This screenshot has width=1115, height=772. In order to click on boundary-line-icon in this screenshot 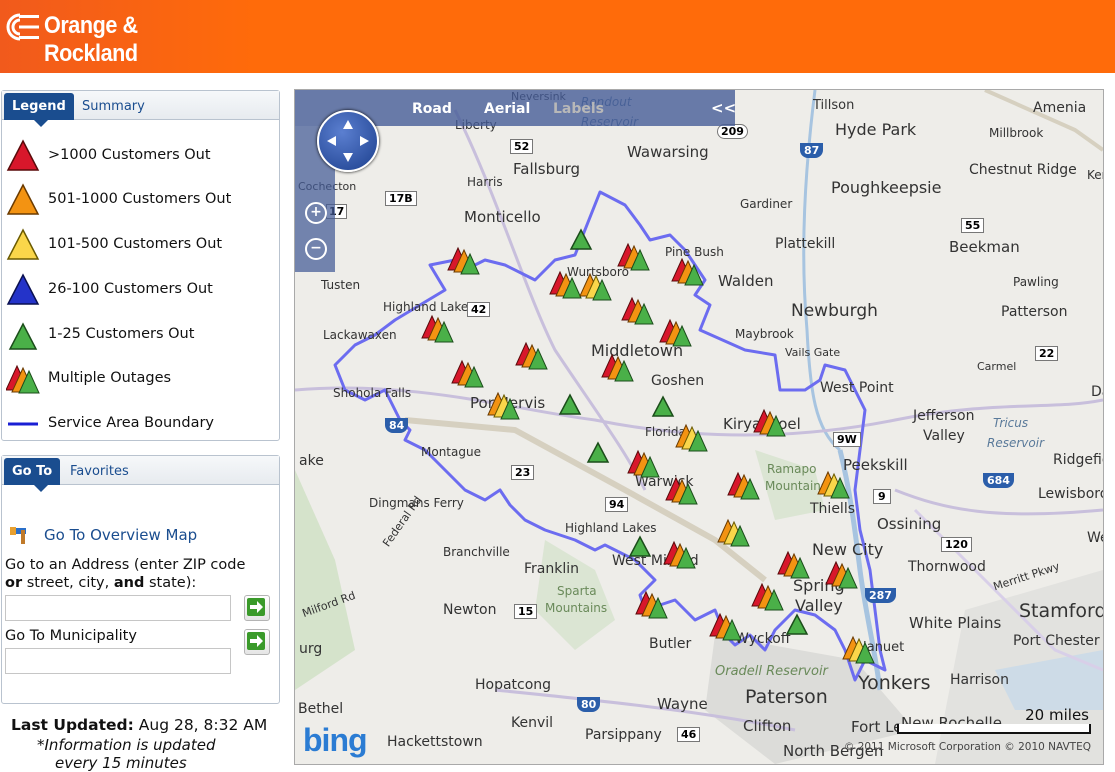, I will do `click(23, 424)`.